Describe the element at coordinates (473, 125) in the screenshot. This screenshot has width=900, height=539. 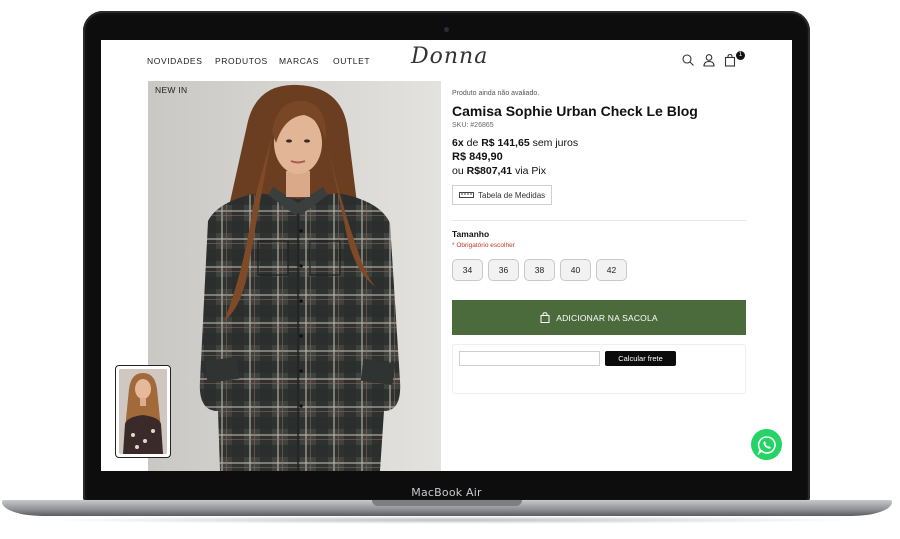
I see `product-sku: SKU: #26865` at that location.